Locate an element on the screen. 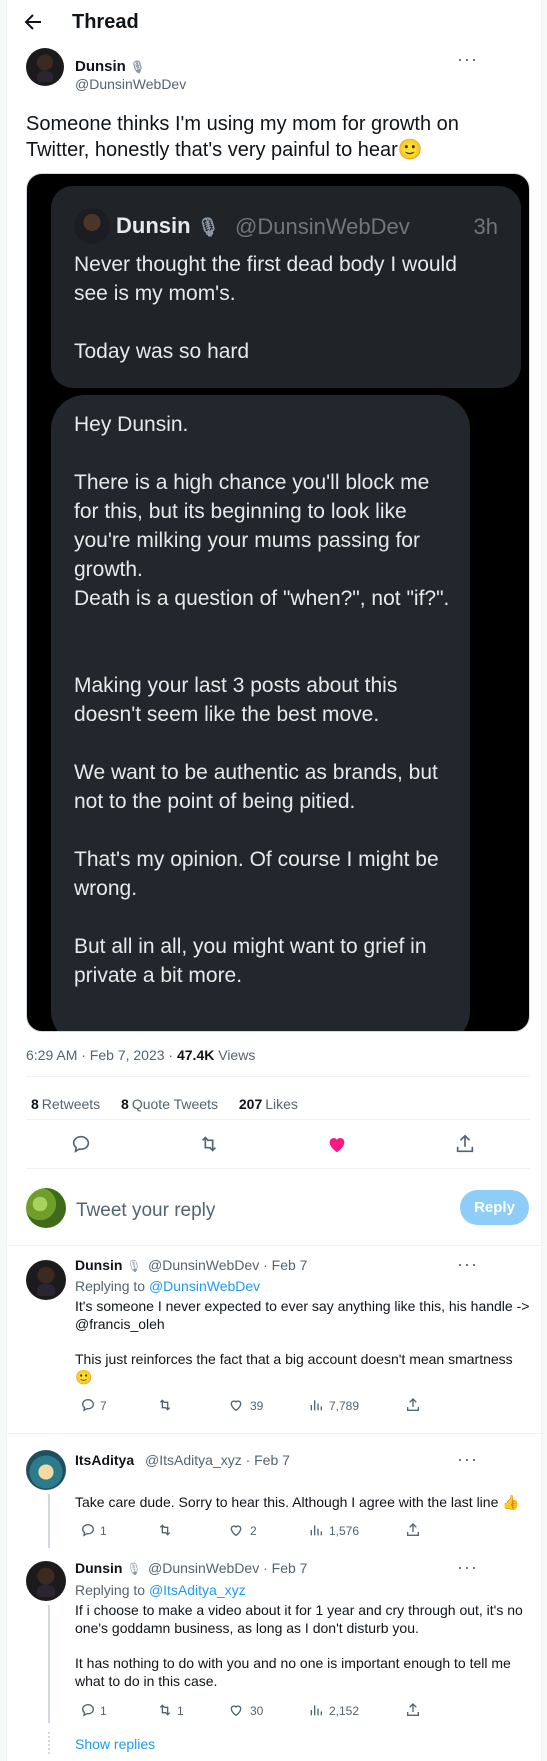  like-count: 30 is located at coordinates (257, 1711).